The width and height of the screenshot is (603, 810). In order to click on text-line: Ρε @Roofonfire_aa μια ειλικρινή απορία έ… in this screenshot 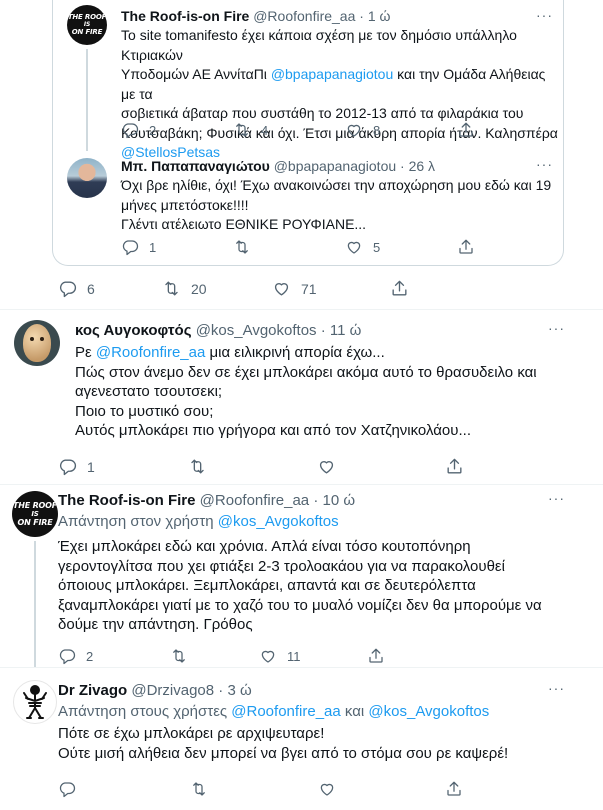, I will do `click(330, 353)`.